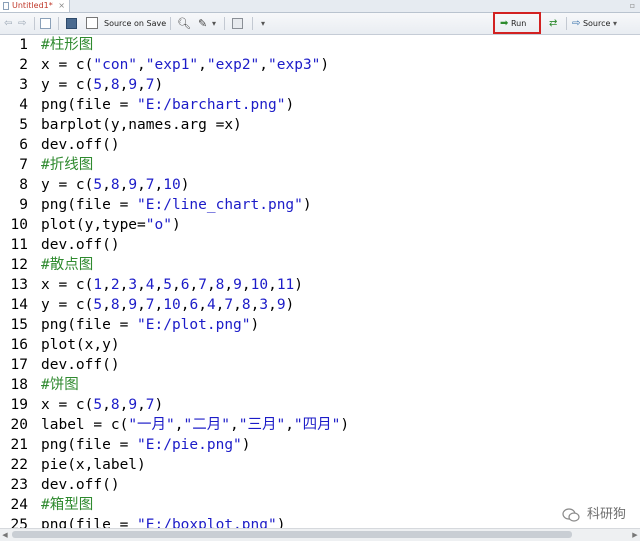  I want to click on code-text: pie(x,label), so click(93, 465).